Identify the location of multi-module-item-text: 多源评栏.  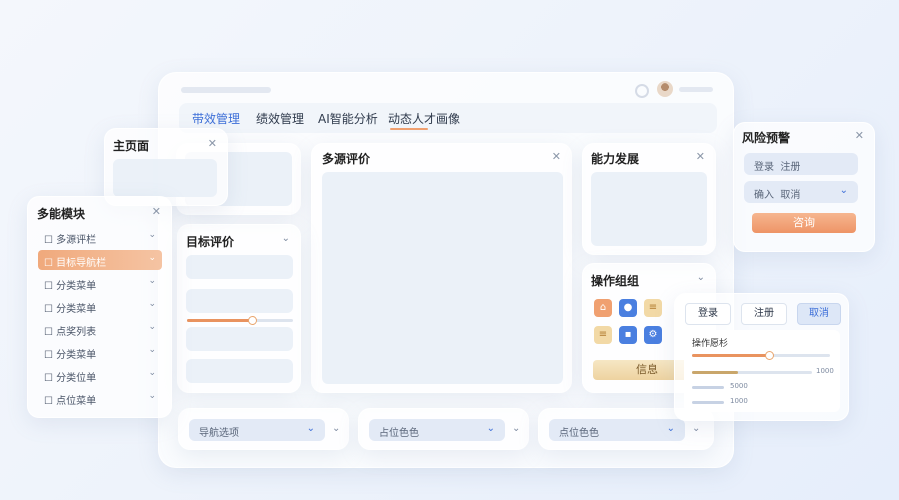
(76, 240).